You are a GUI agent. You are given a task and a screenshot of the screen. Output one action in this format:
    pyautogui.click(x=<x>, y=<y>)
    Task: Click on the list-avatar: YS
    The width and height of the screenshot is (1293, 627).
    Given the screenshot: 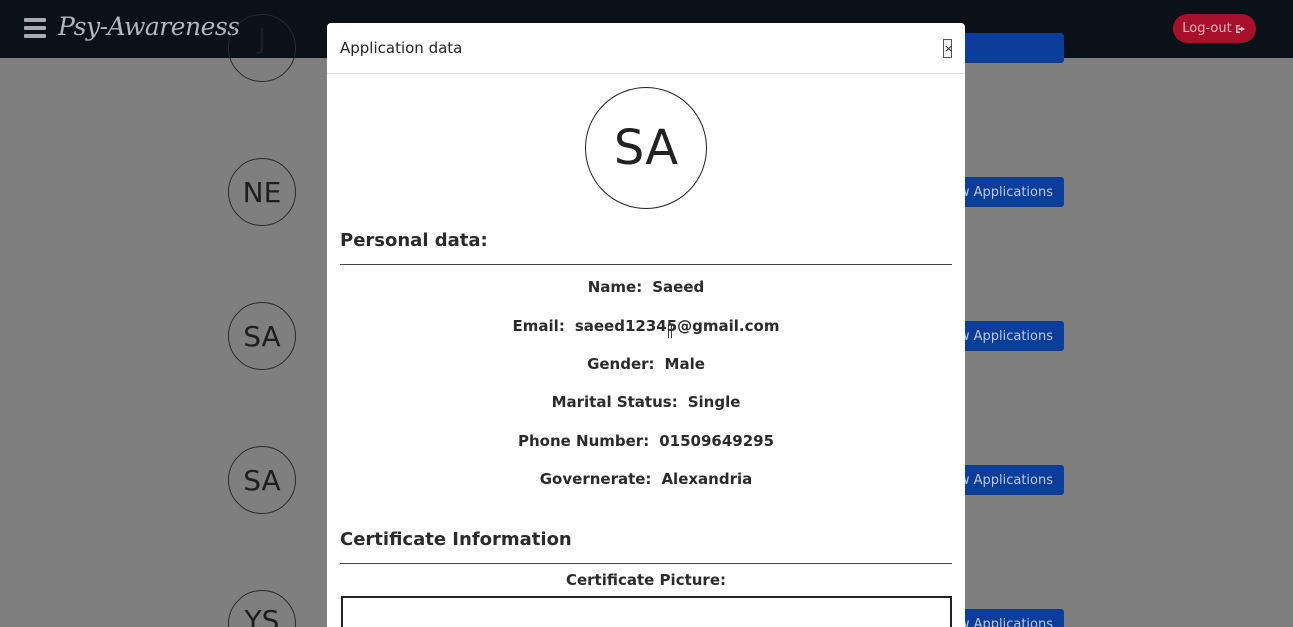 What is the action you would take?
    pyautogui.click(x=262, y=608)
    